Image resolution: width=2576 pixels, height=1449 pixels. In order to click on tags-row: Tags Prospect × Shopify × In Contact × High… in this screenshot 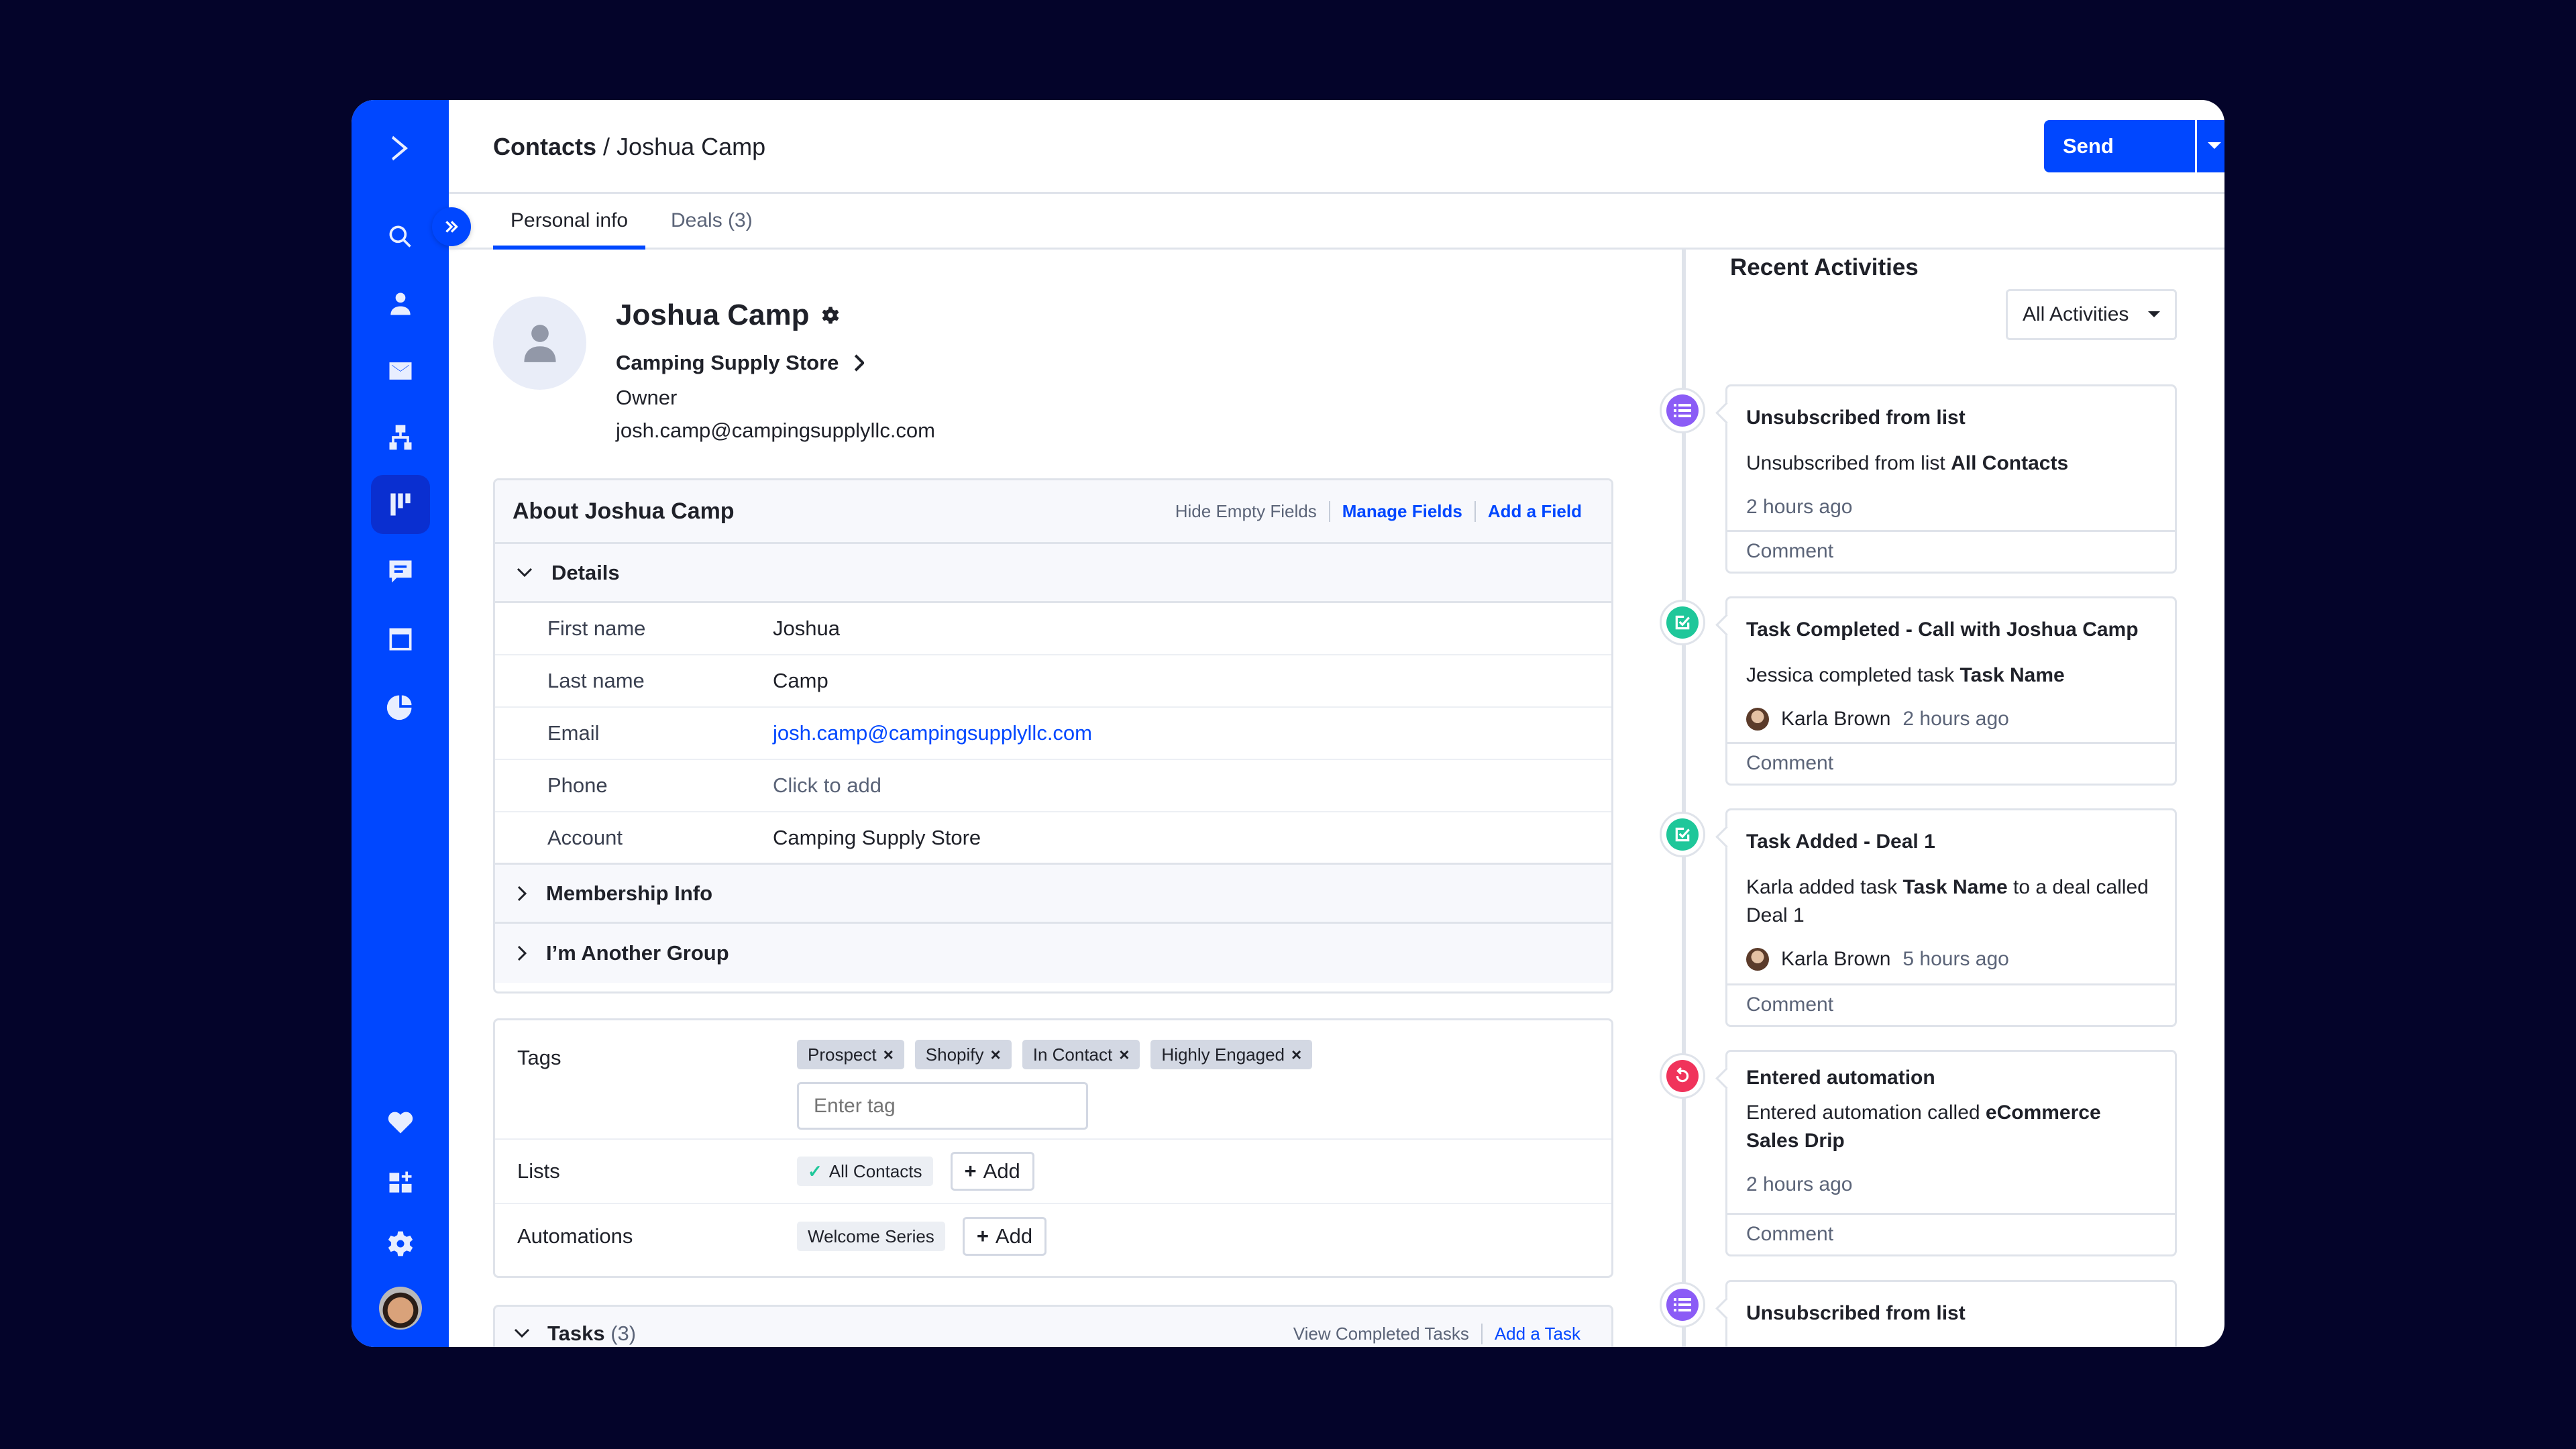, I will do `click(1053, 1080)`.